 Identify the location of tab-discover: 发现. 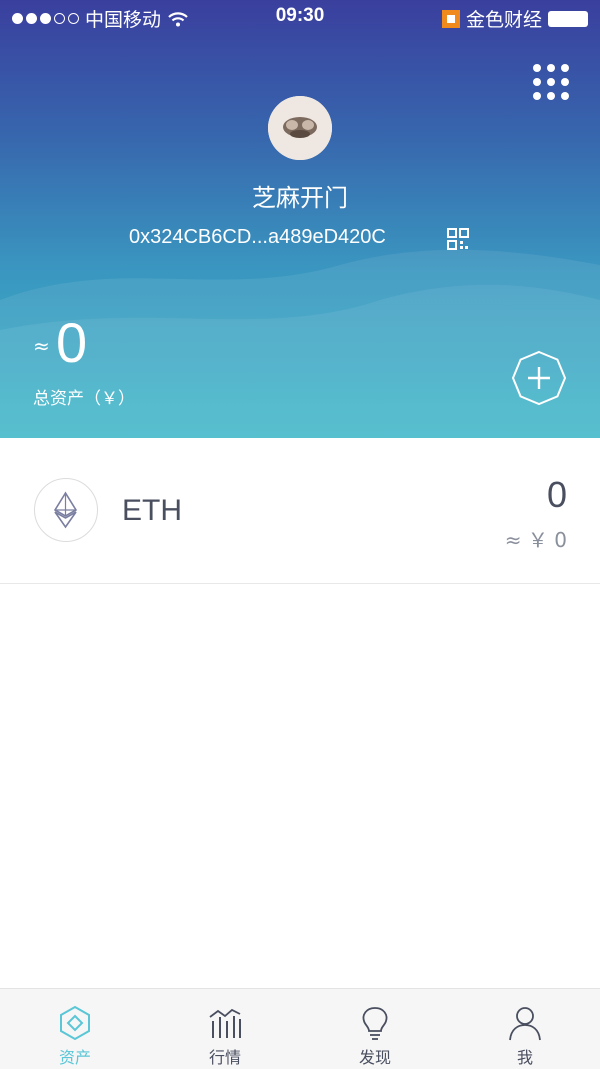
(375, 1029).